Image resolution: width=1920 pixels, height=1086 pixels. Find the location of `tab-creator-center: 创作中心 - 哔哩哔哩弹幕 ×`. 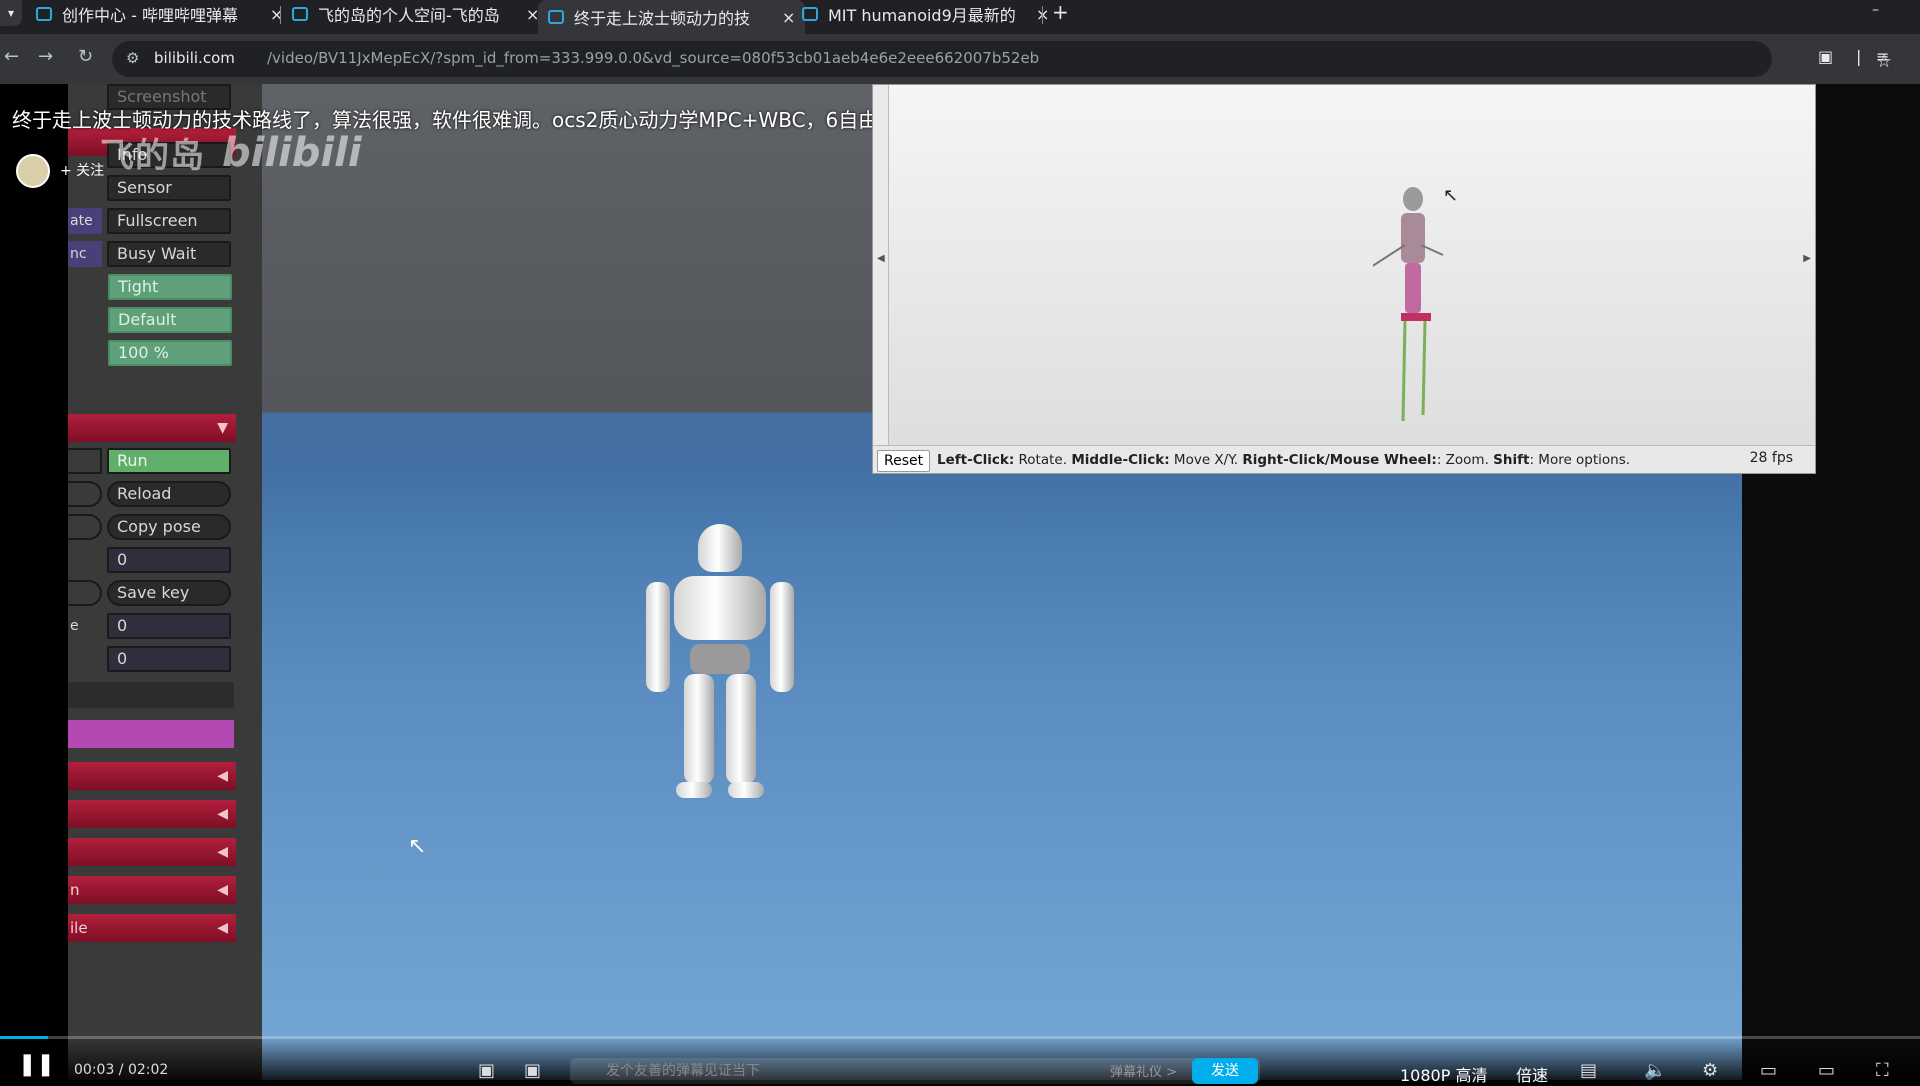

tab-creator-center: 创作中心 - 哔哩哔哩弹幕 × is located at coordinates (159, 14).